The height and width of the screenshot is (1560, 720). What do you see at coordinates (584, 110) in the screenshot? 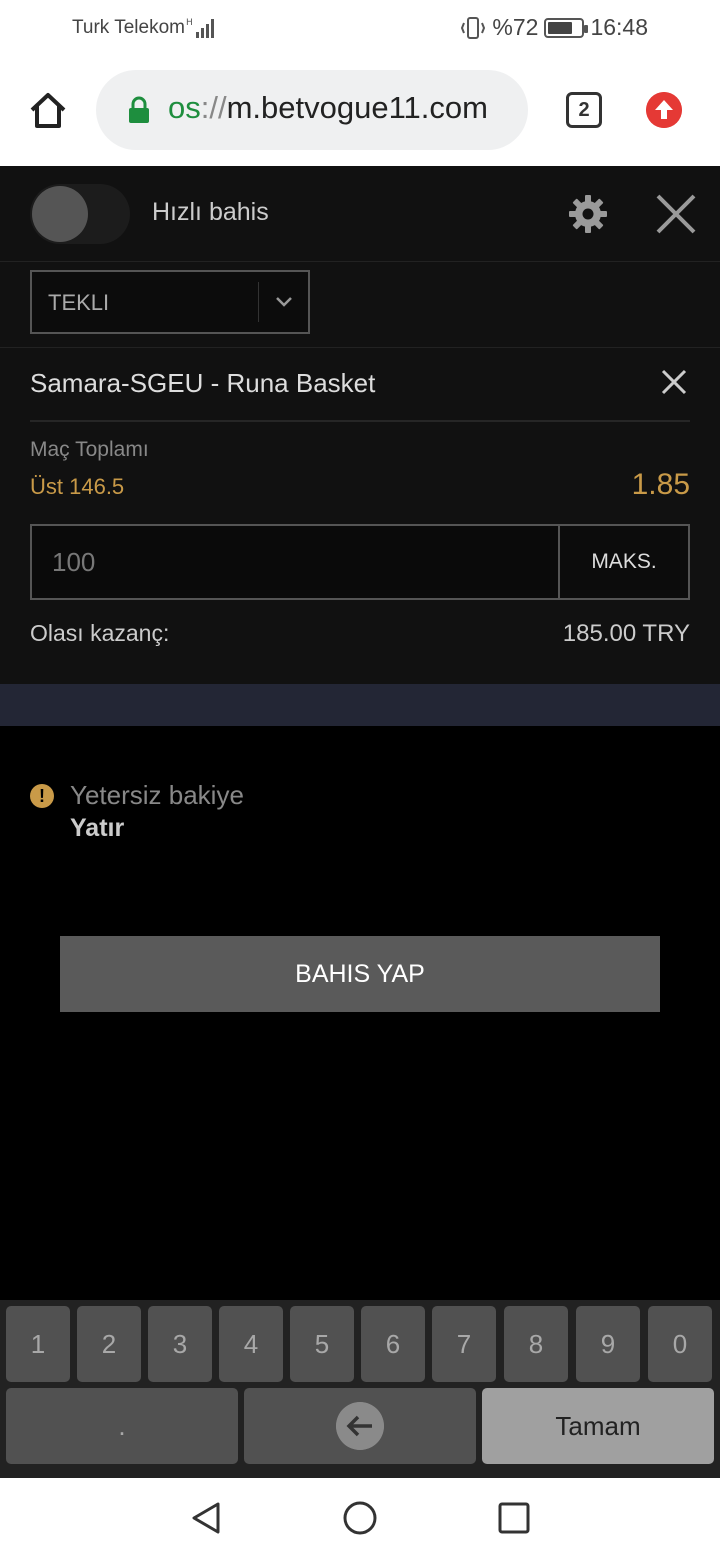
I see `tab-switcher-button: 2` at bounding box center [584, 110].